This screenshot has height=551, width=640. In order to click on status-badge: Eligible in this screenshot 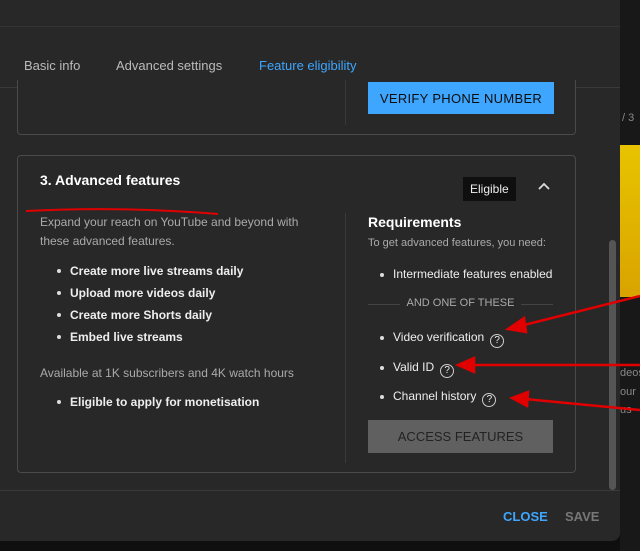, I will do `click(489, 189)`.